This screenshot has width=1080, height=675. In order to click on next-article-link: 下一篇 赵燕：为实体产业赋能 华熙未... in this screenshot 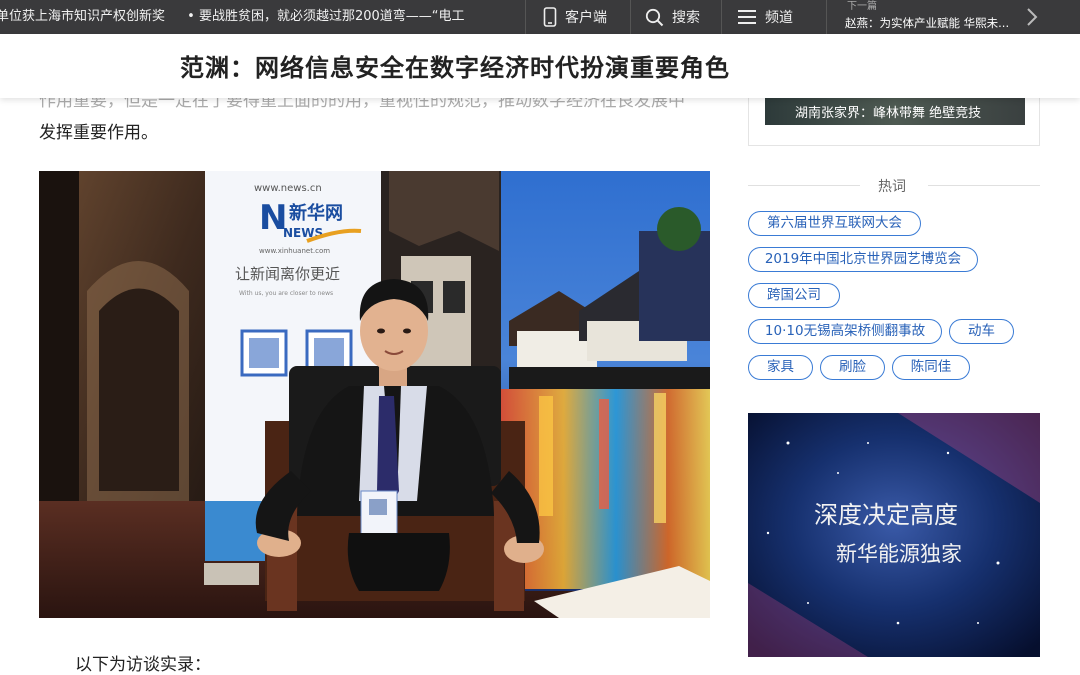, I will do `click(935, 17)`.